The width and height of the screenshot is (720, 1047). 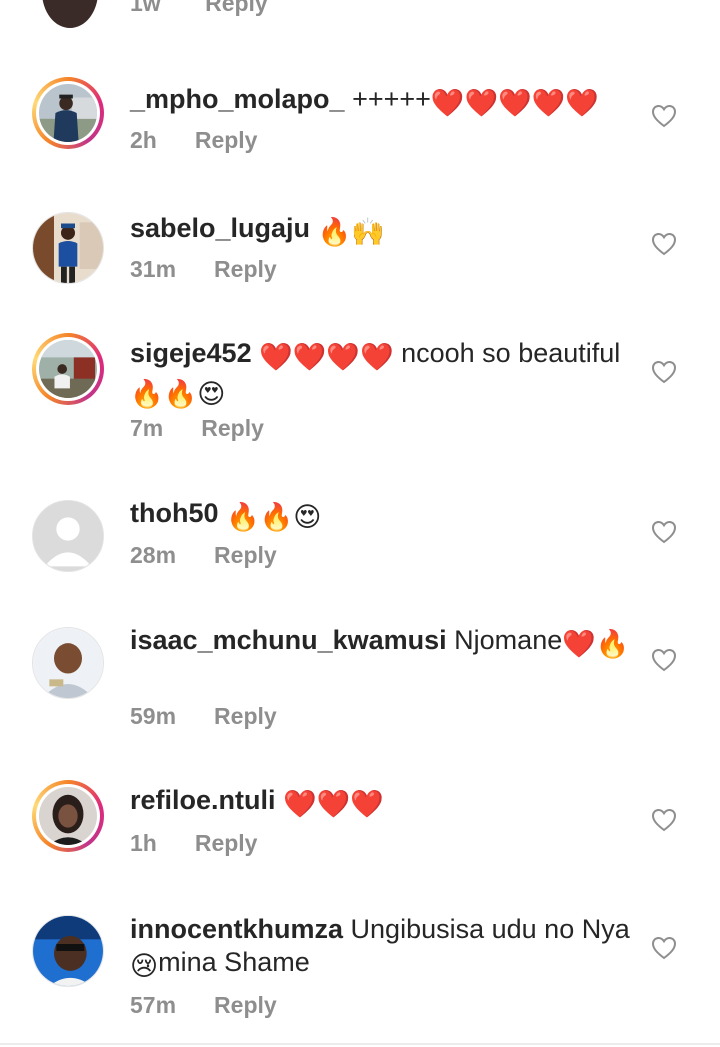 I want to click on comment-text: thoh50 🔥🔥😍, so click(x=385, y=515).